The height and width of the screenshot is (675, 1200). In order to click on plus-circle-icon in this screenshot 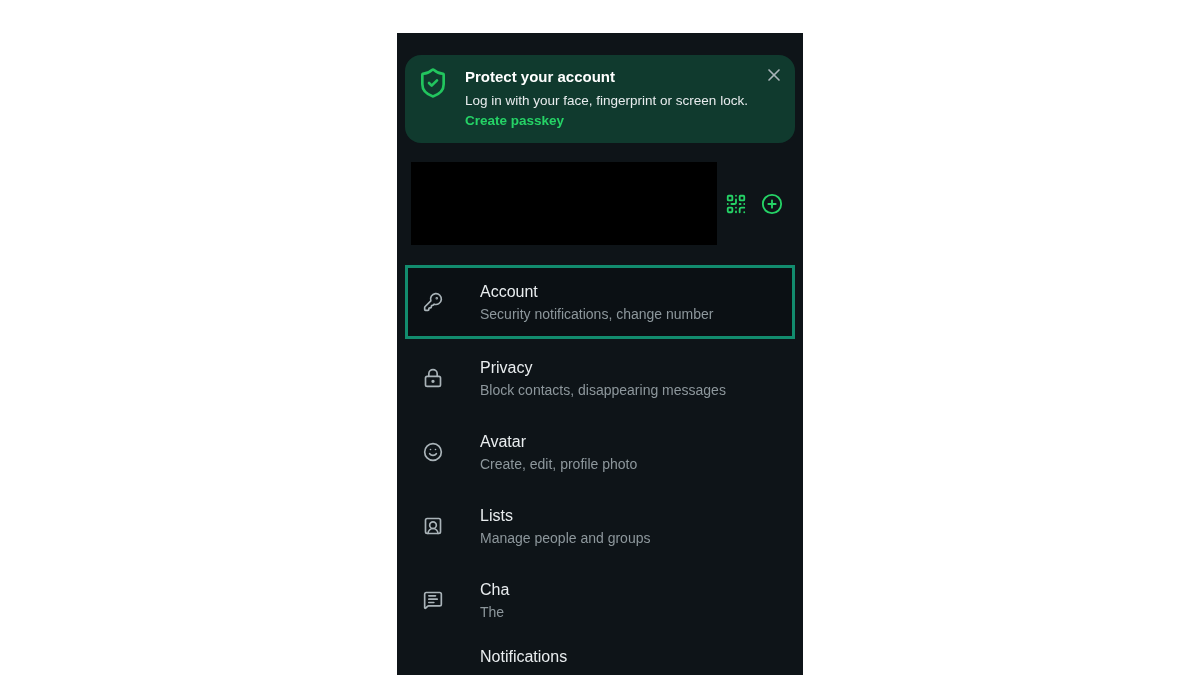, I will do `click(772, 203)`.